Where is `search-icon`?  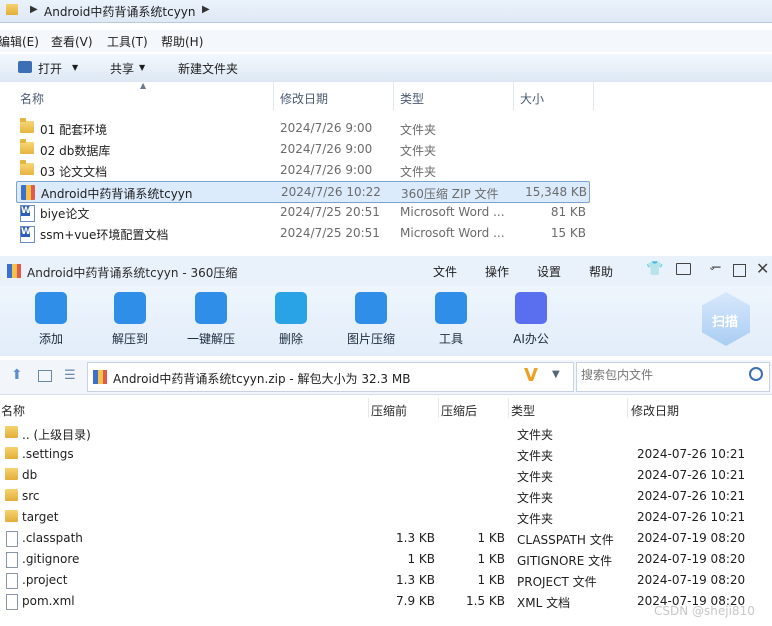
search-icon is located at coordinates (756, 374).